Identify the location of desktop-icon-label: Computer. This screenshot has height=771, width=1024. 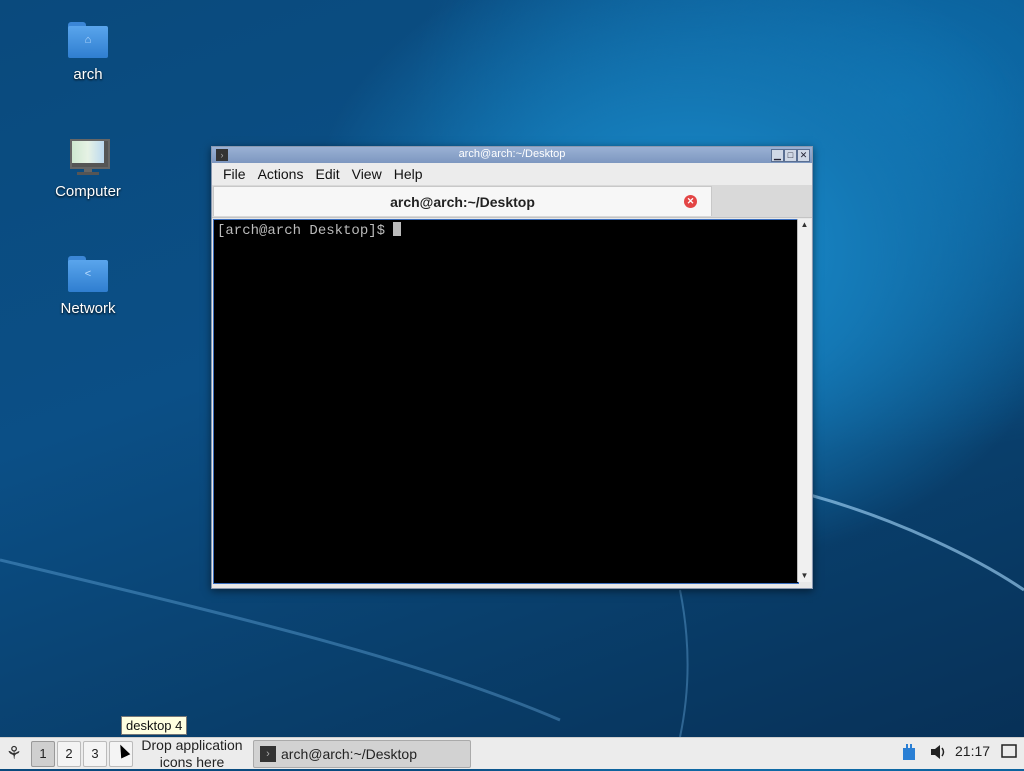
(88, 191).